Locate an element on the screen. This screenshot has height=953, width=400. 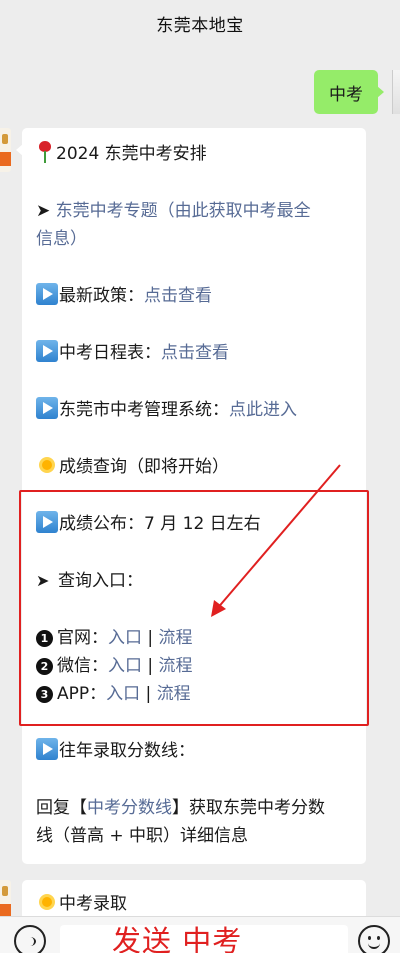
bot-message-bubble-2: 中考录取 is located at coordinates (194, 900).